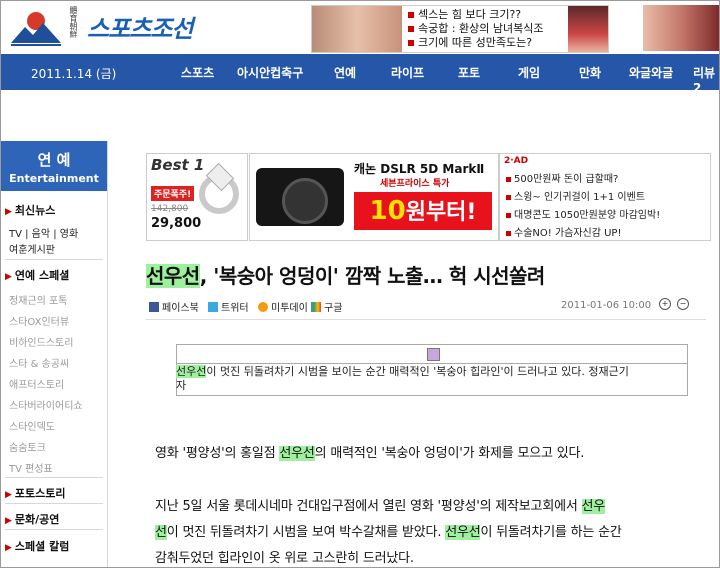 The height and width of the screenshot is (568, 720). What do you see at coordinates (30, 210) in the screenshot?
I see `sidebar-section-latest: ▶ 최신뉴스` at bounding box center [30, 210].